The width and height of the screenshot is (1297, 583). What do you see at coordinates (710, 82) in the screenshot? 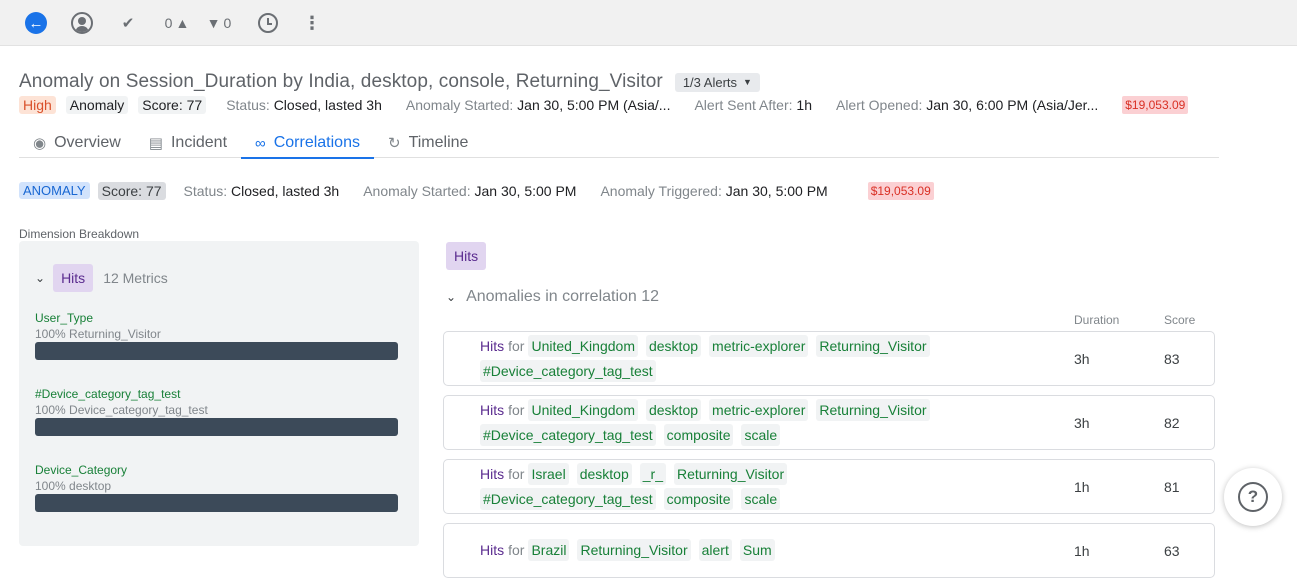
I see `alerts-dropdown-label: 1/3 Alerts` at bounding box center [710, 82].